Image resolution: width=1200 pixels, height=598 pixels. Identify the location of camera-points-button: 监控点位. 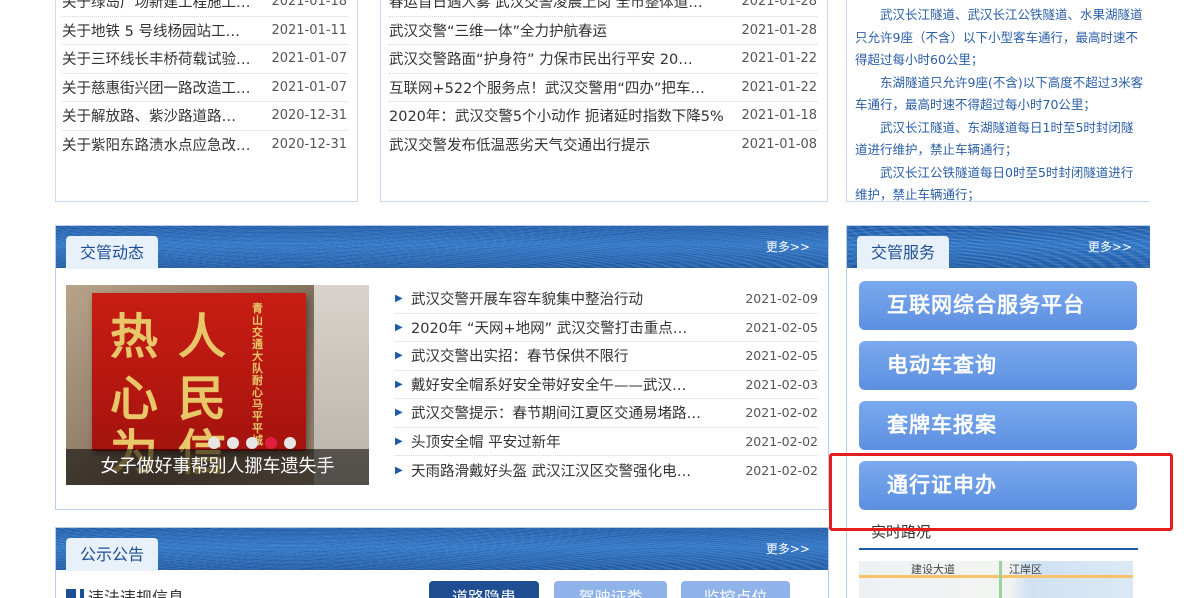
(735, 589).